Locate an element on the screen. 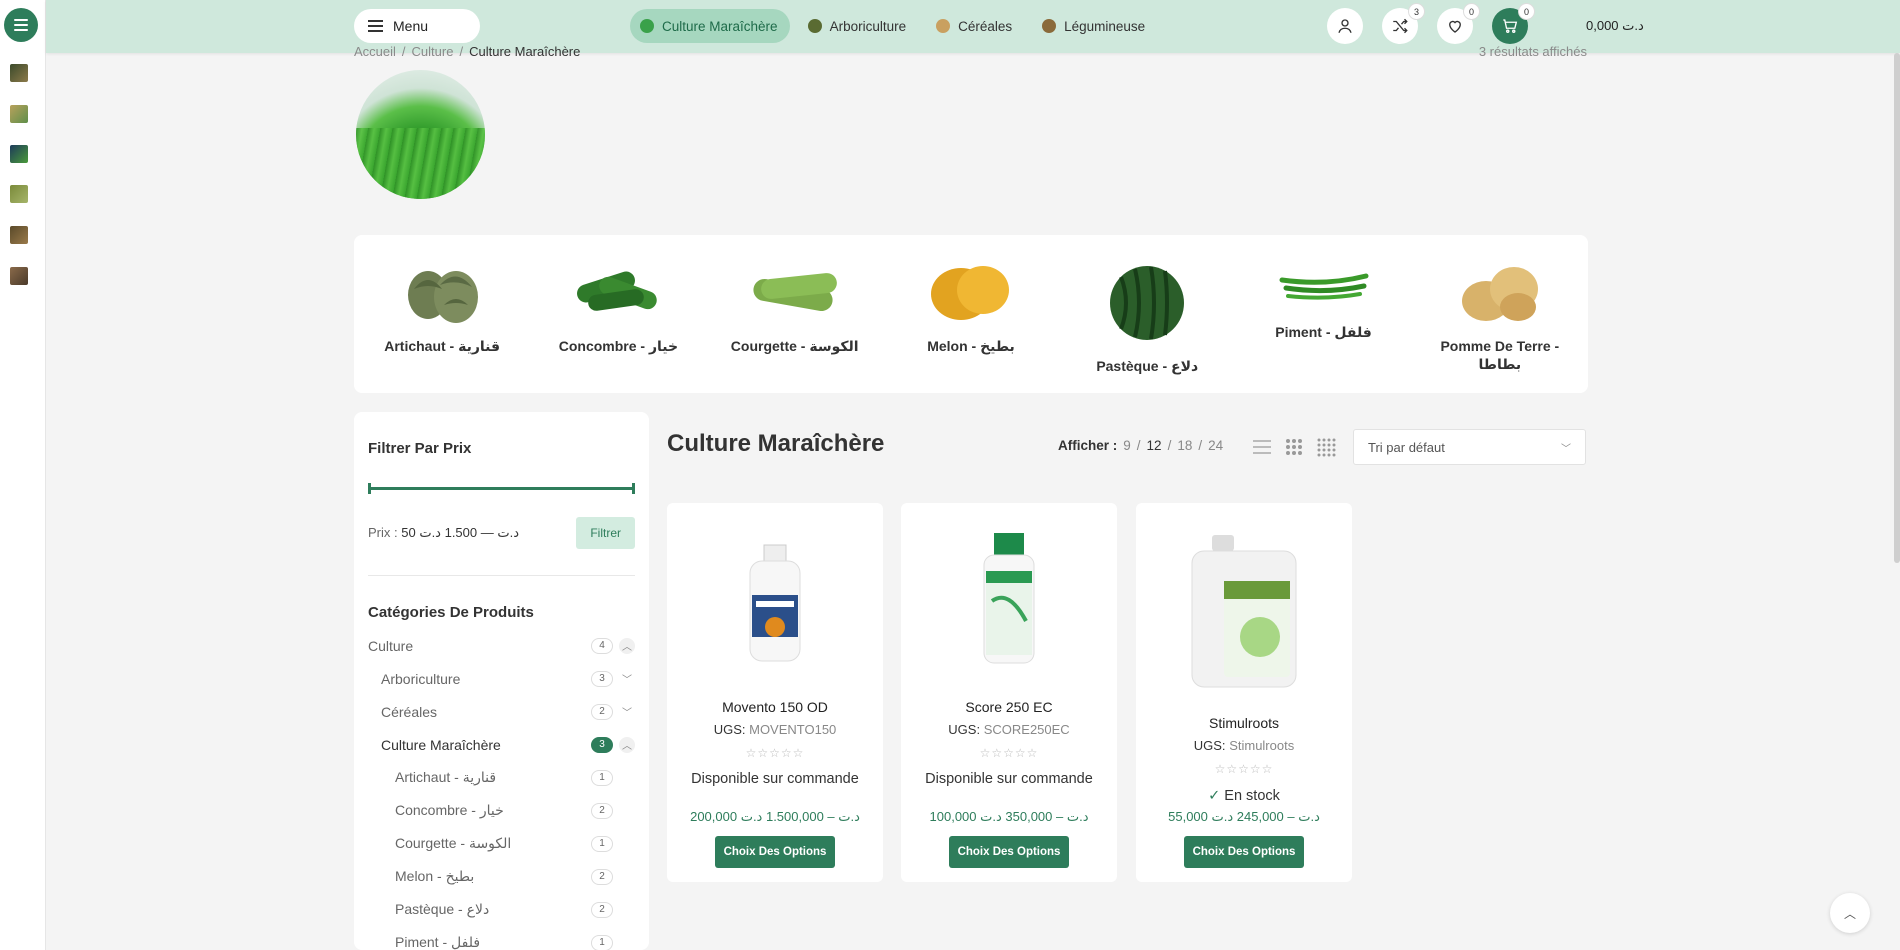 This screenshot has width=1900, height=950. subcategory-courgette: Courgette - الكوسة is located at coordinates (795, 304).